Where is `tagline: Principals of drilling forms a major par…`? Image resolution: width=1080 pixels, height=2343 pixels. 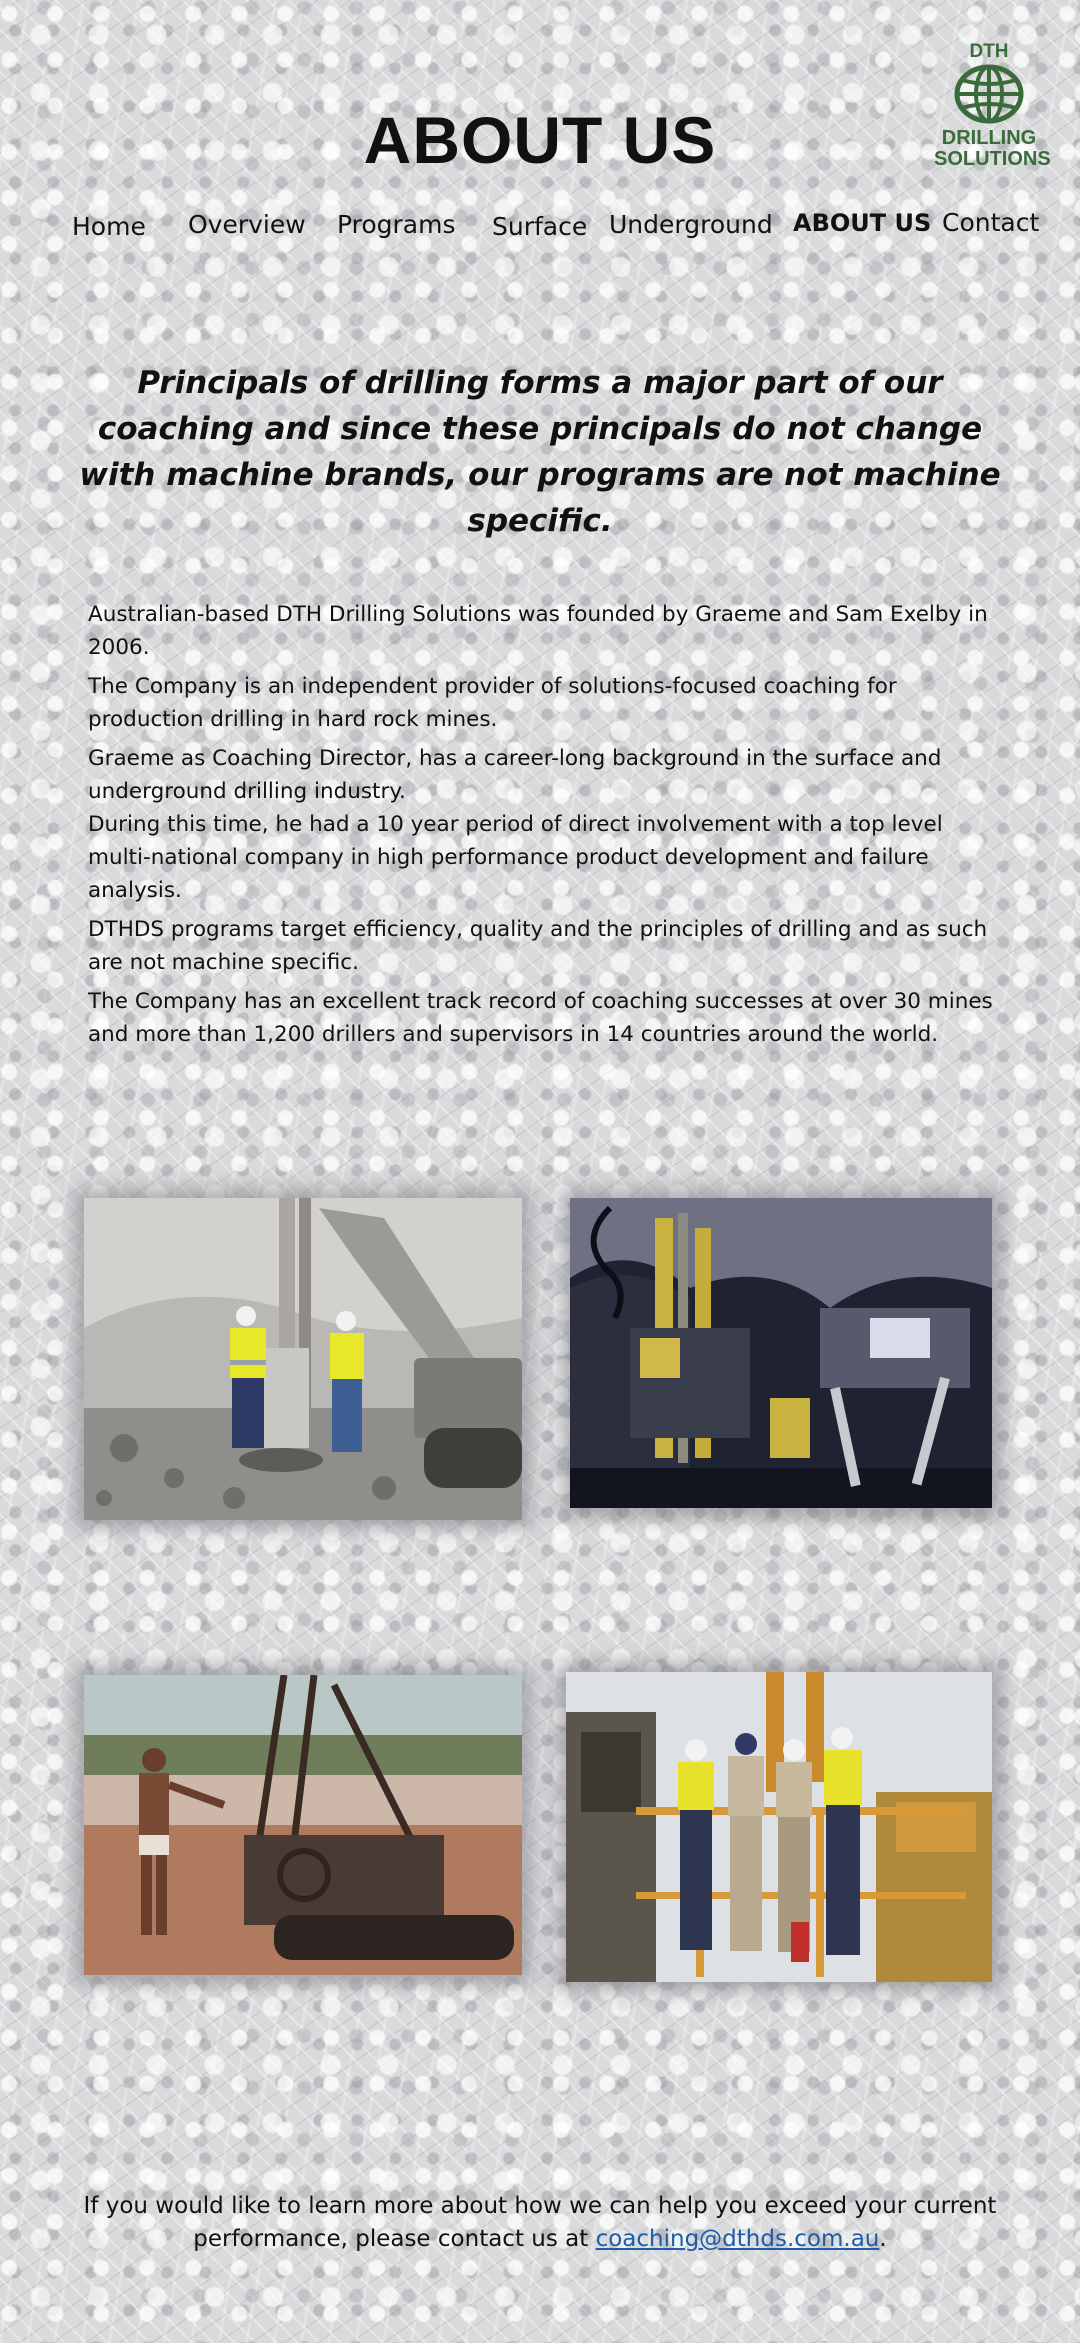
tagline: Principals of drilling forms a major par… is located at coordinates (540, 452).